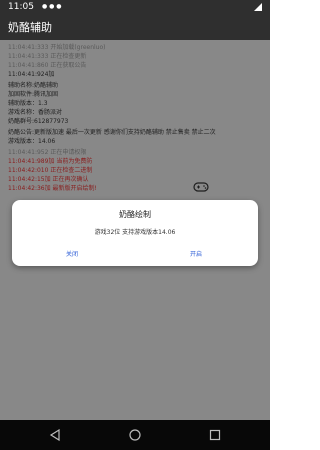 The height and width of the screenshot is (450, 320). Describe the element at coordinates (52, 6) in the screenshot. I see `notification-indicators: ● ● ●` at that location.